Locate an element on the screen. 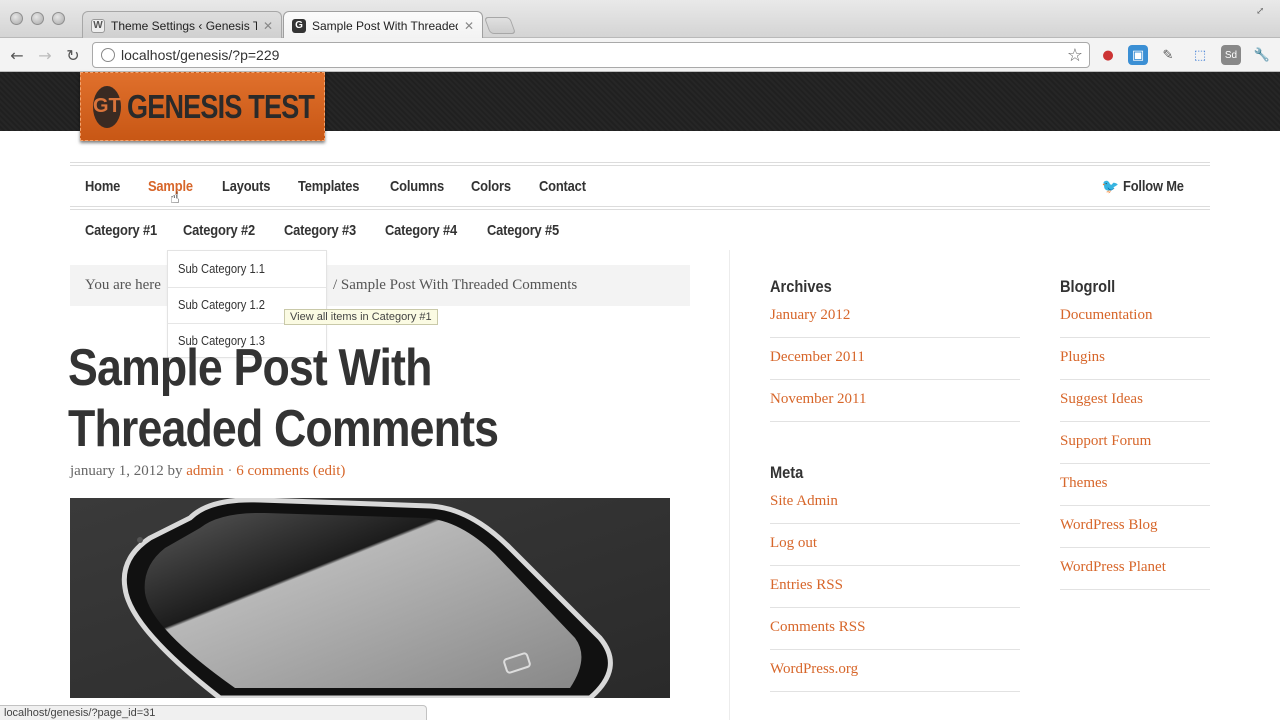  tab-title: Theme Settings ‹ Genesis Te is located at coordinates (184, 25).